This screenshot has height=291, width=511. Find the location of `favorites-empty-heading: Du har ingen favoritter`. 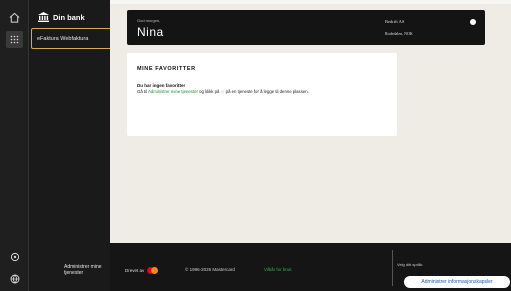

favorites-empty-heading: Du har ingen favoritter is located at coordinates (161, 85).